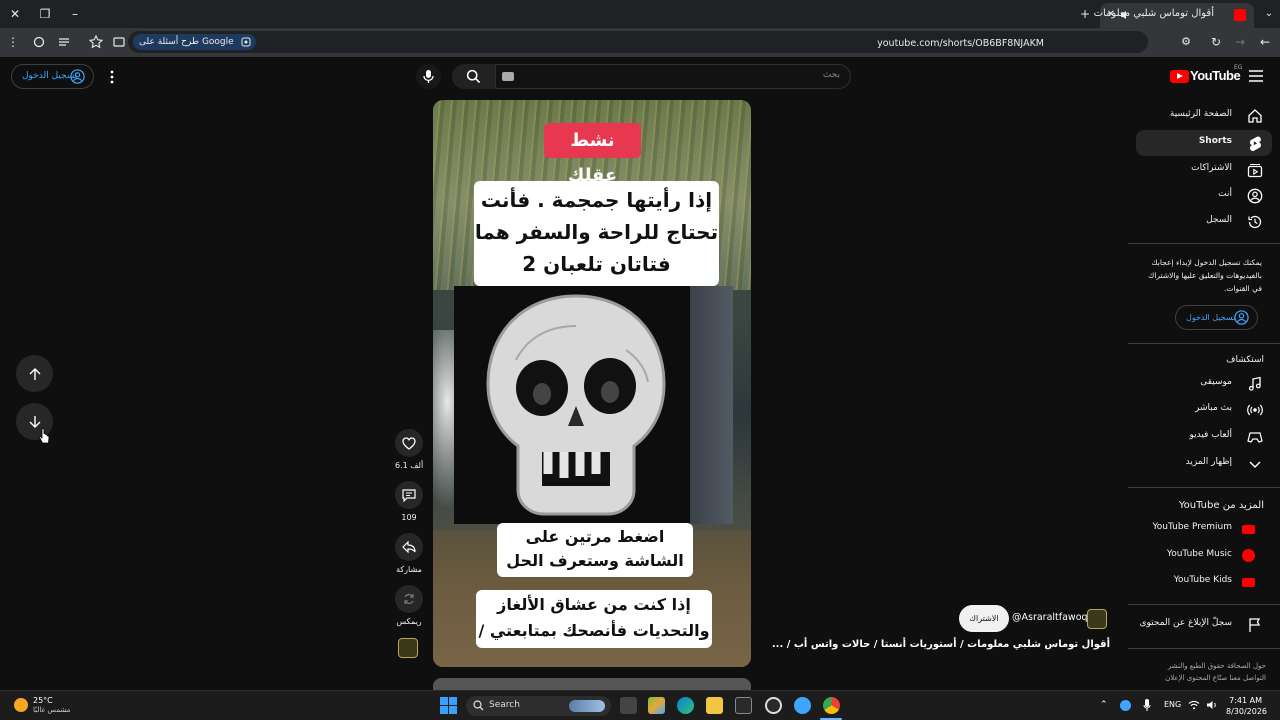 Image resolution: width=1280 pixels, height=720 pixels. Describe the element at coordinates (1255, 384) in the screenshot. I see `music-icon` at that location.